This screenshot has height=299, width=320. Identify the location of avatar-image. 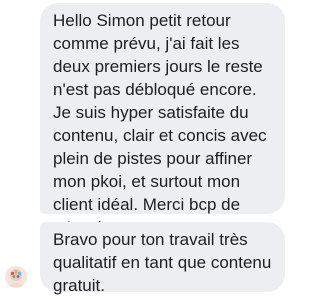
(16, 277).